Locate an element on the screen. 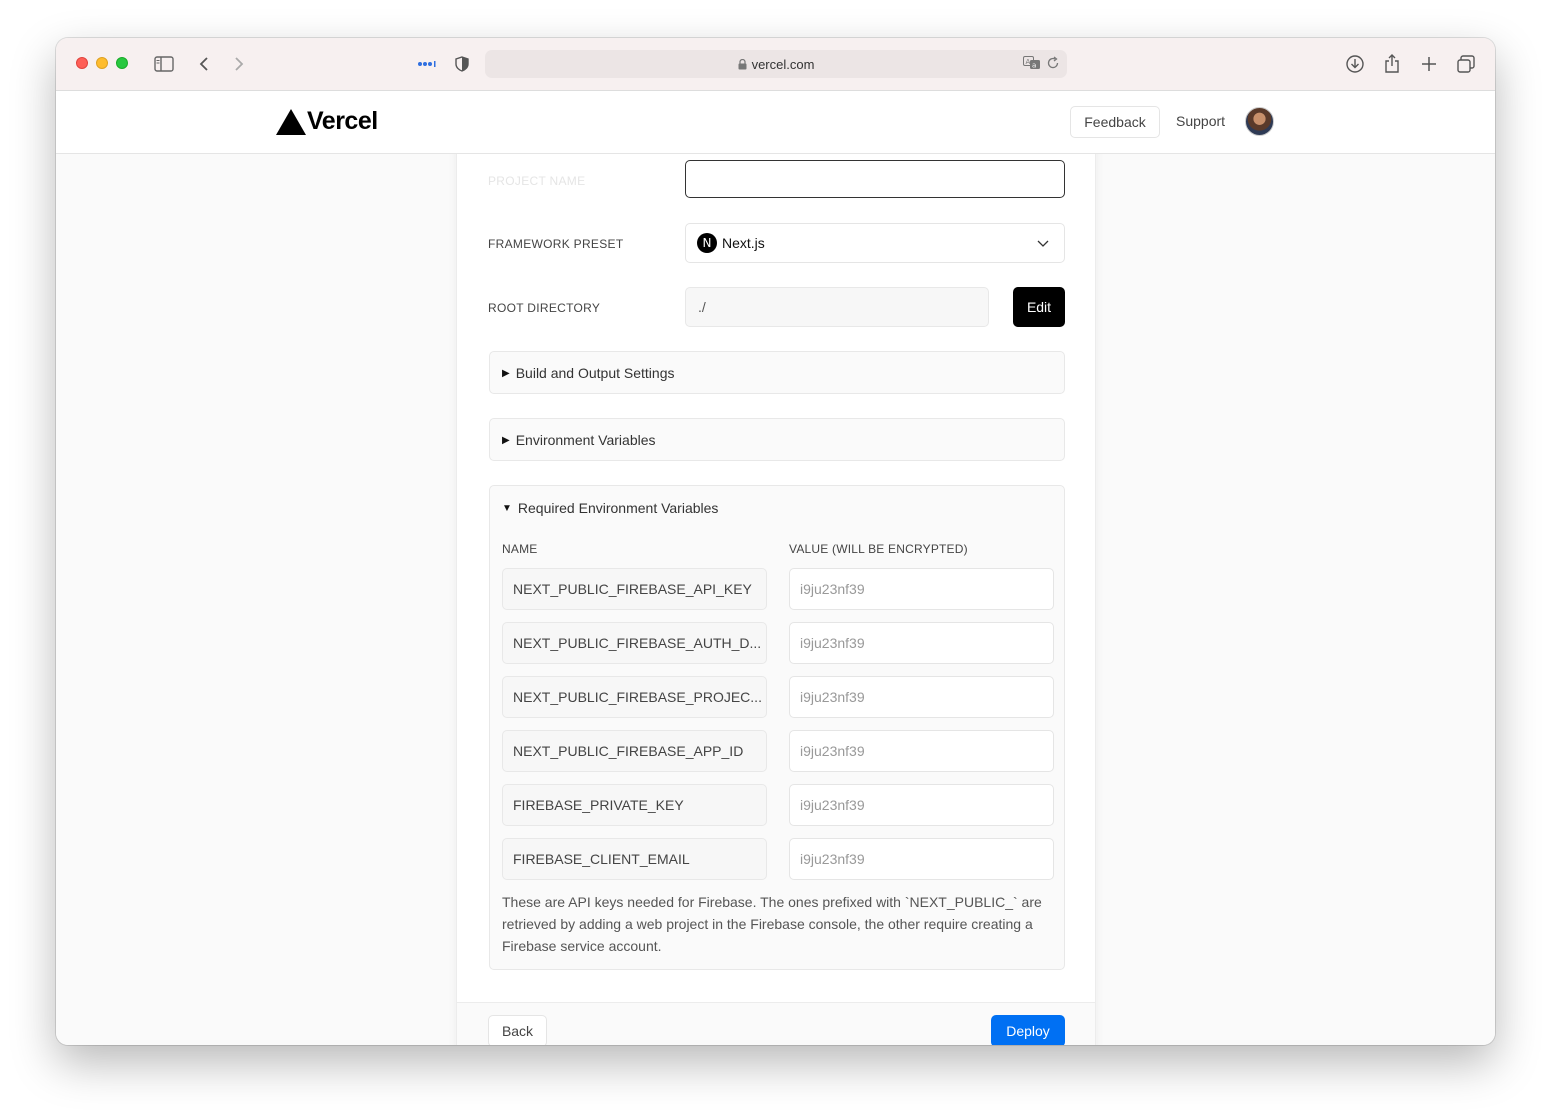 The width and height of the screenshot is (1551, 1119). env-vars-section: ▶ Environment Variables is located at coordinates (777, 439).